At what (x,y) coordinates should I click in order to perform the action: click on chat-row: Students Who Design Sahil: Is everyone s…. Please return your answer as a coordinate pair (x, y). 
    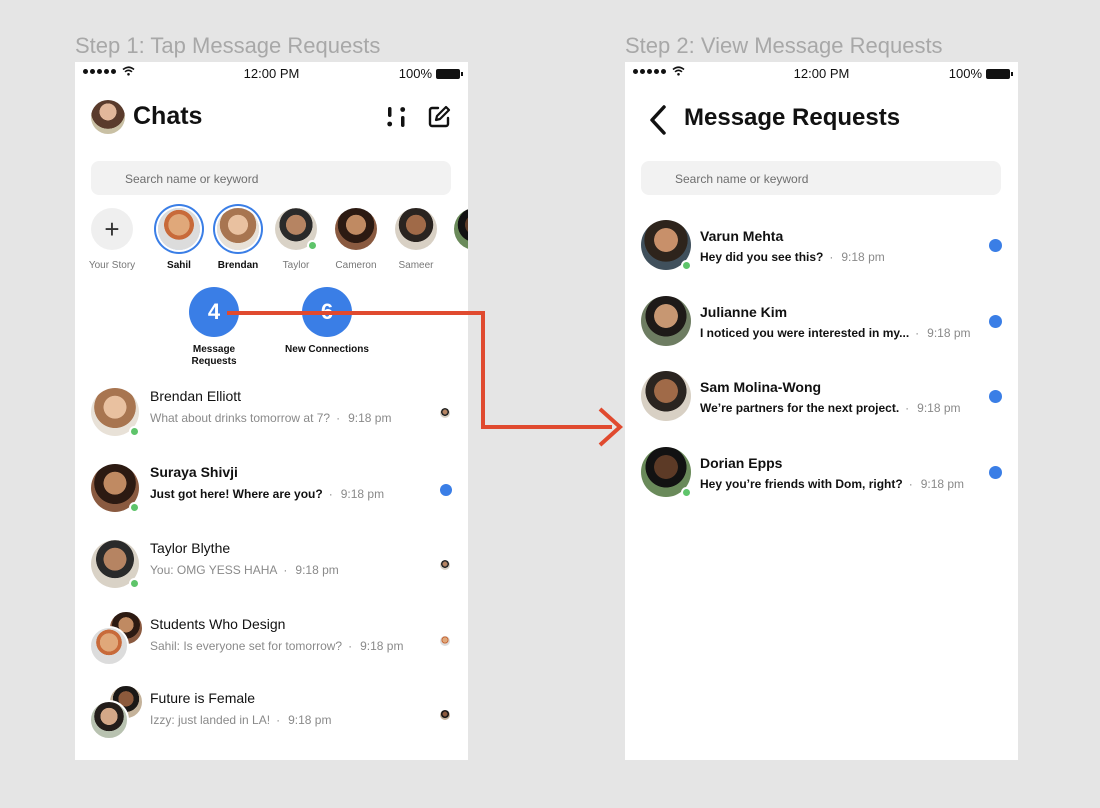
    Looking at the image, I should click on (271, 641).